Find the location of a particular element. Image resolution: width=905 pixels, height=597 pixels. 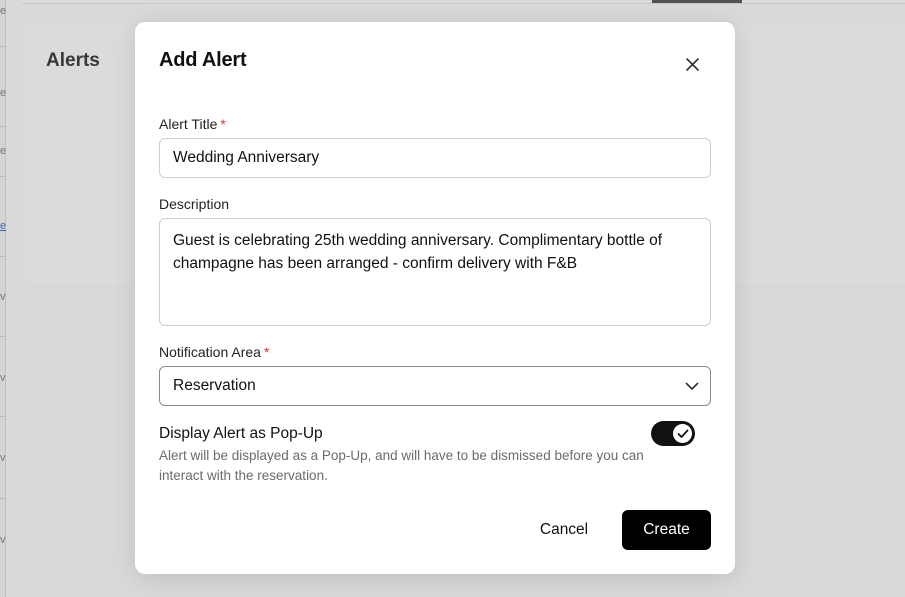

chevron-down-icon is located at coordinates (692, 386).